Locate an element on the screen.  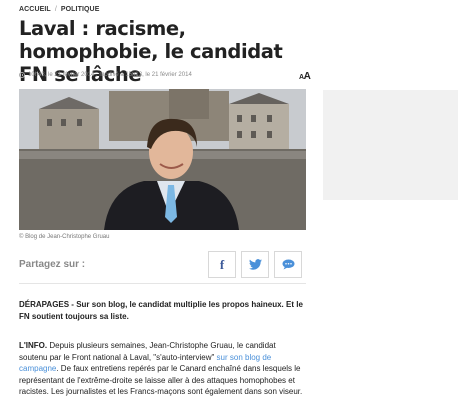
facebook-share-button: f is located at coordinates (222, 264).